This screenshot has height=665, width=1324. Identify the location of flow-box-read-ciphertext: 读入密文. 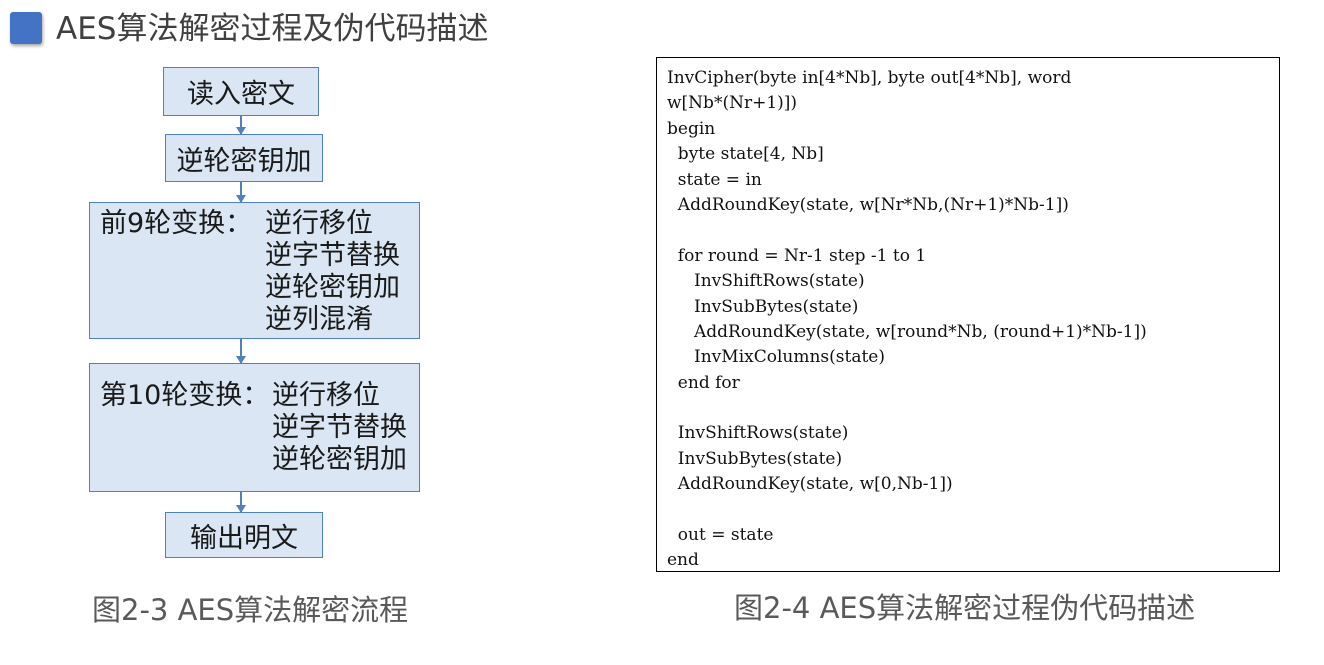
(241, 91).